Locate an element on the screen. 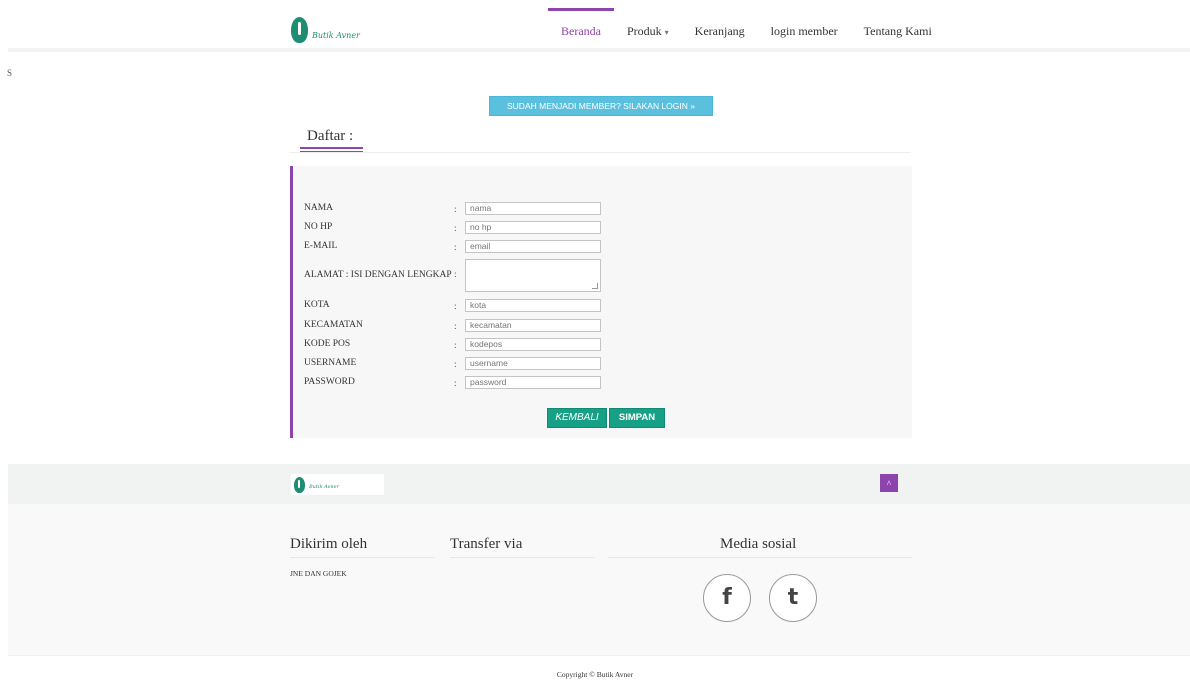  nav-item-beranda: Beranda is located at coordinates (581, 26).